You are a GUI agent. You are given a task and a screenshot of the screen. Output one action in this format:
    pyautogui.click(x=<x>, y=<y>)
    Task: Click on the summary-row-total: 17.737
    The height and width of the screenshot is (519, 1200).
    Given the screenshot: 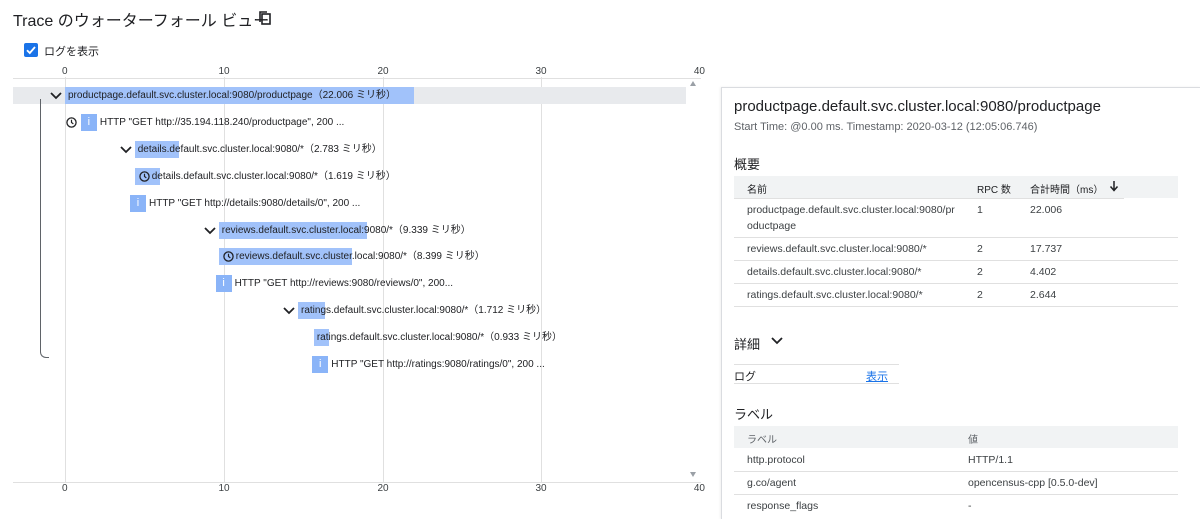 What is the action you would take?
    pyautogui.click(x=1046, y=249)
    